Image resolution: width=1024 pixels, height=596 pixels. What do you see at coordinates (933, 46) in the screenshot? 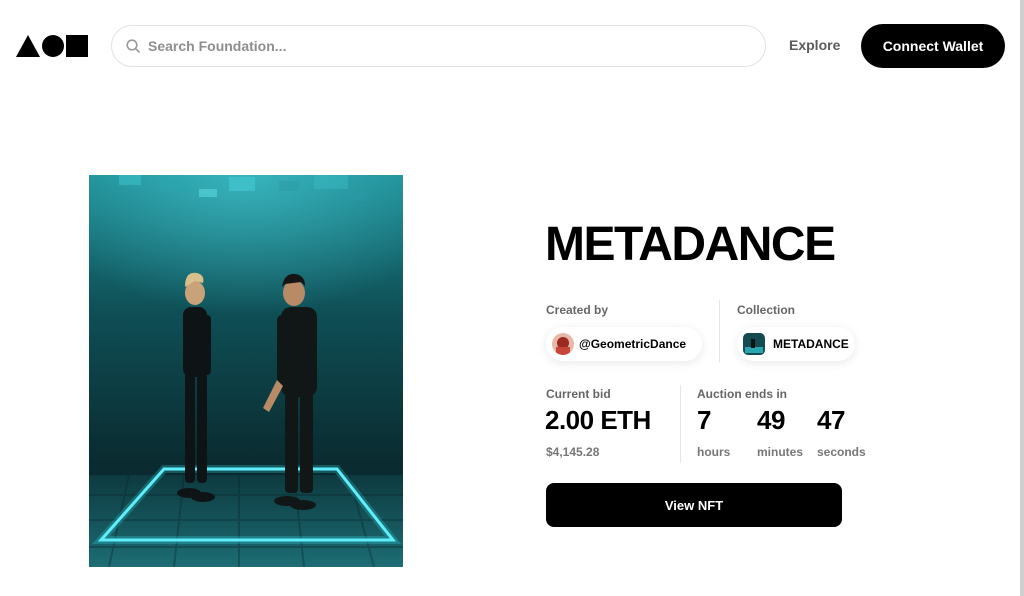
I see `connect-wallet-button: Connect Wallet` at bounding box center [933, 46].